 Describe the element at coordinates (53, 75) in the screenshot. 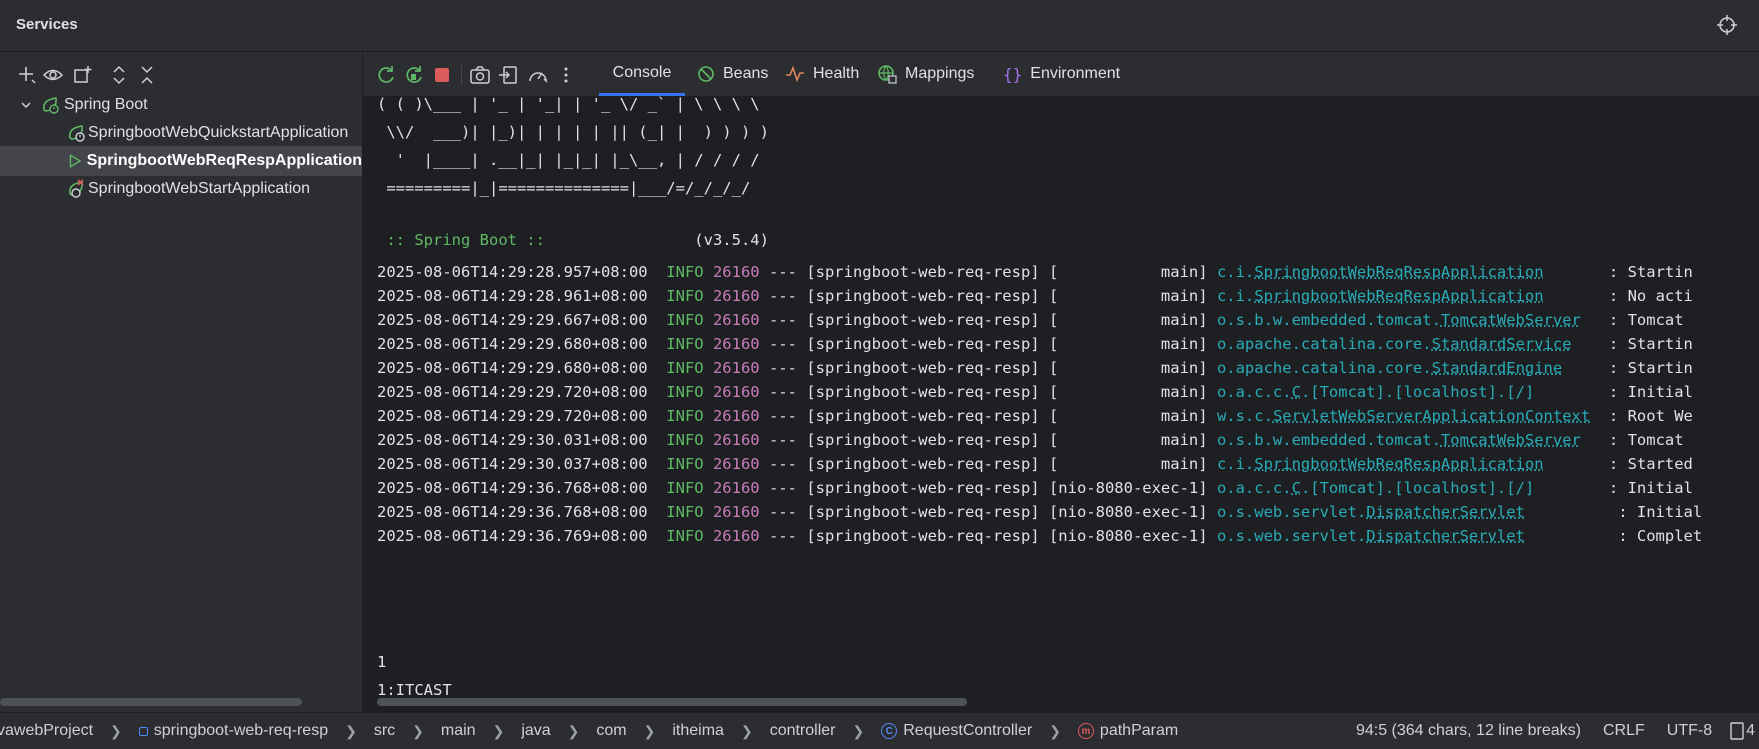

I see `view-options-button` at that location.